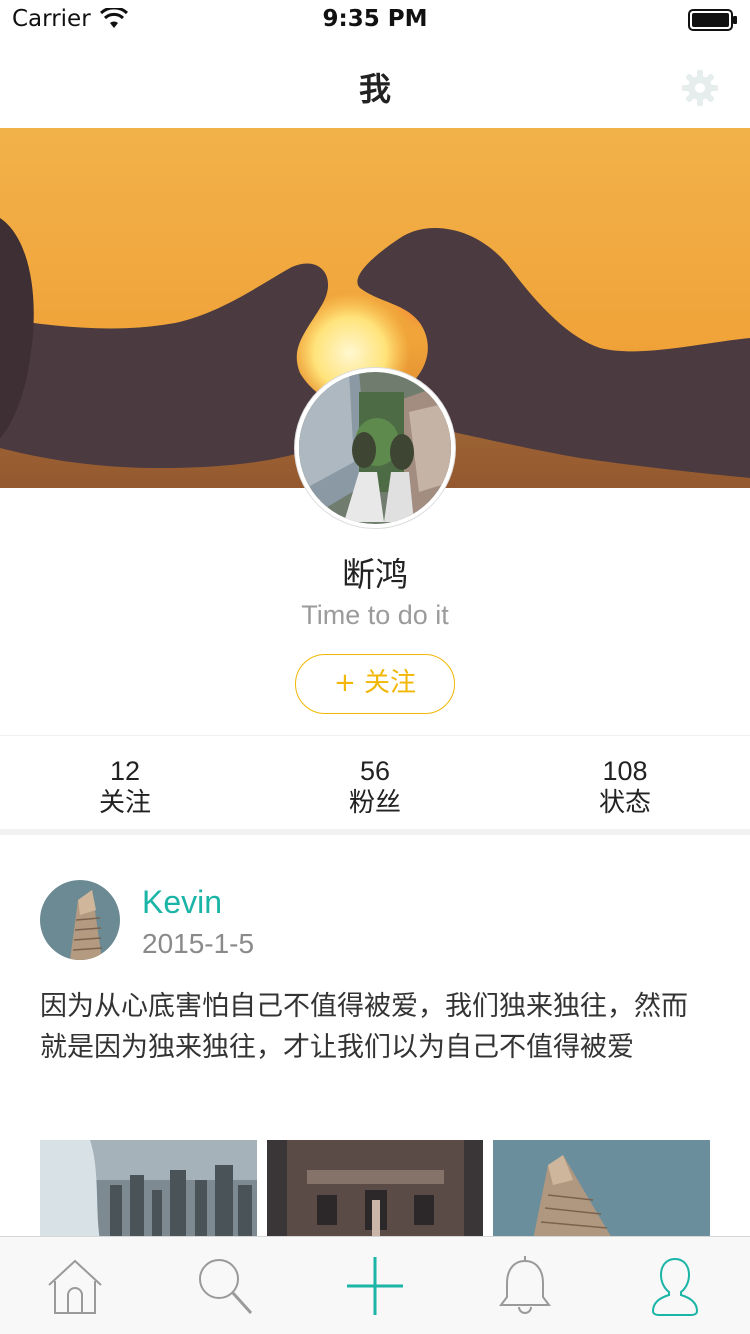  Describe the element at coordinates (375, 574) in the screenshot. I see `username: 断鸿` at that location.